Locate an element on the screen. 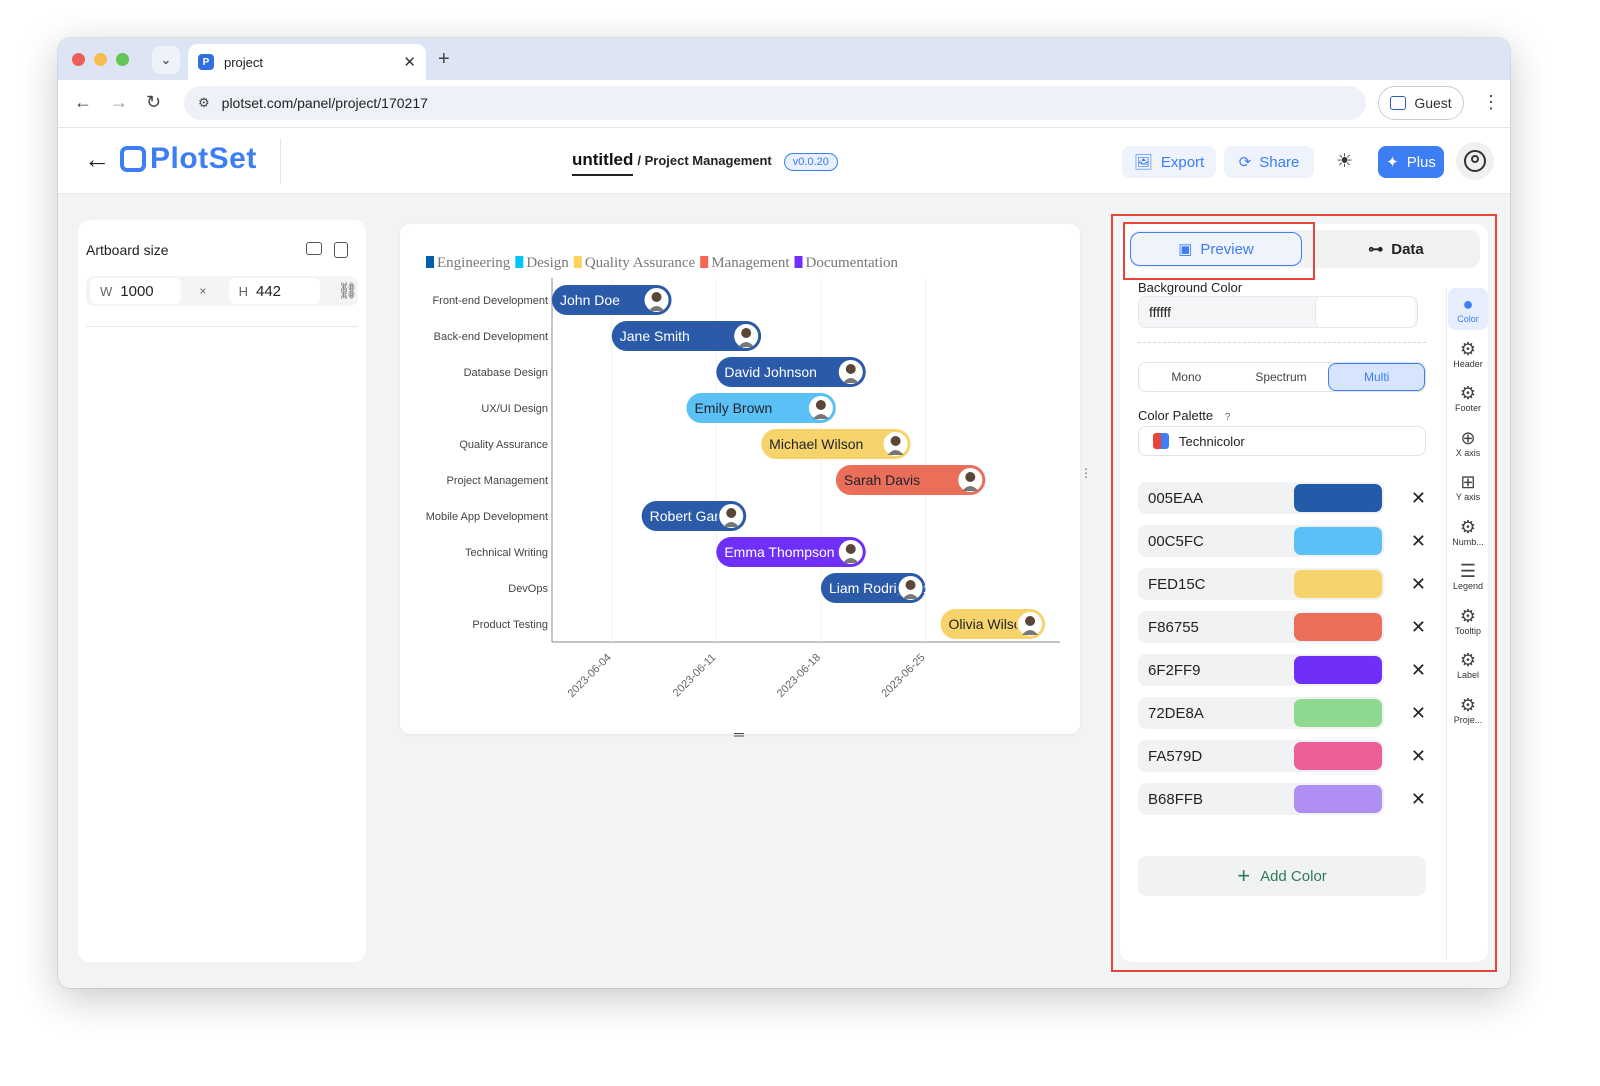 This screenshot has height=1086, width=1600. forward-icon: → is located at coordinates (119, 102).